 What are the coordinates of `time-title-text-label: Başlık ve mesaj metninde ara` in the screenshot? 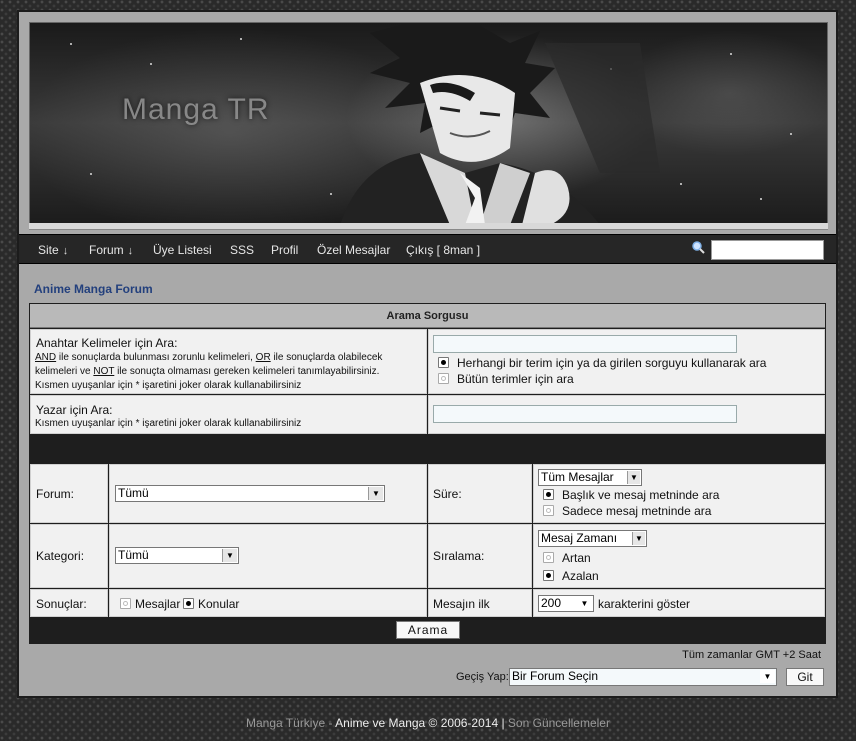 It's located at (641, 495).